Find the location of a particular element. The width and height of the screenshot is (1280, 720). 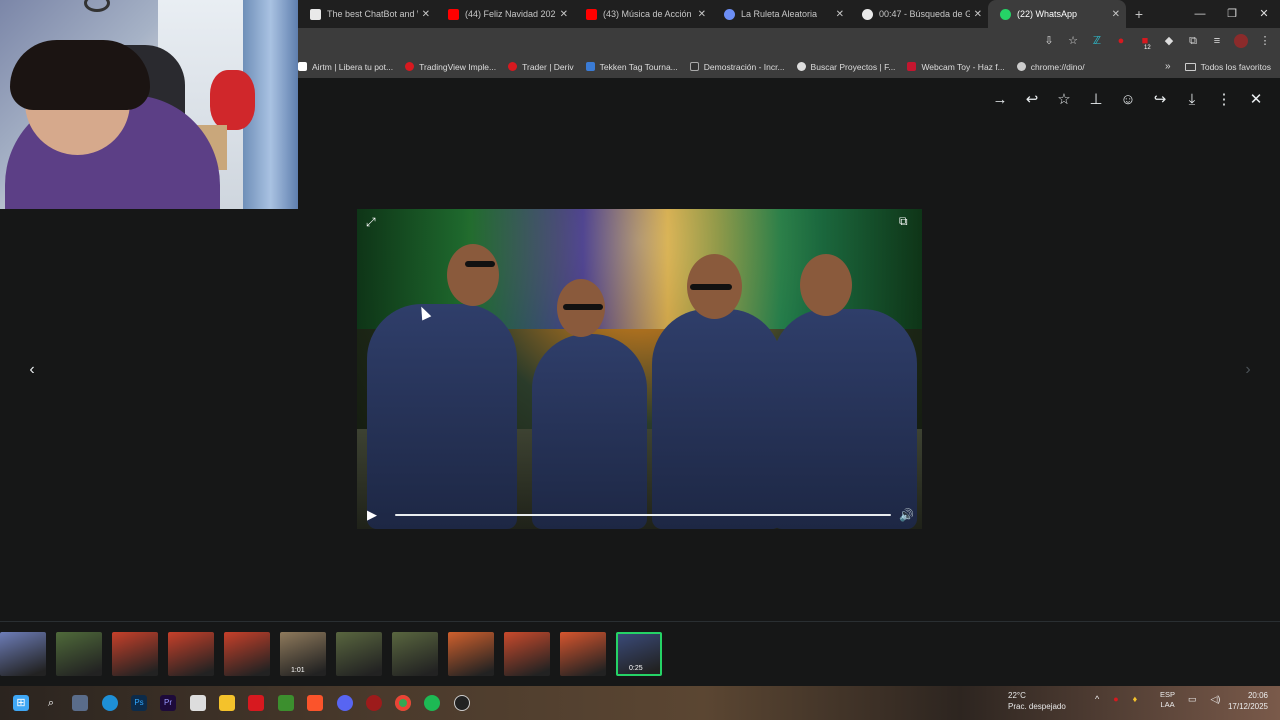

install-app-icon: ⇩ is located at coordinates (1049, 41).